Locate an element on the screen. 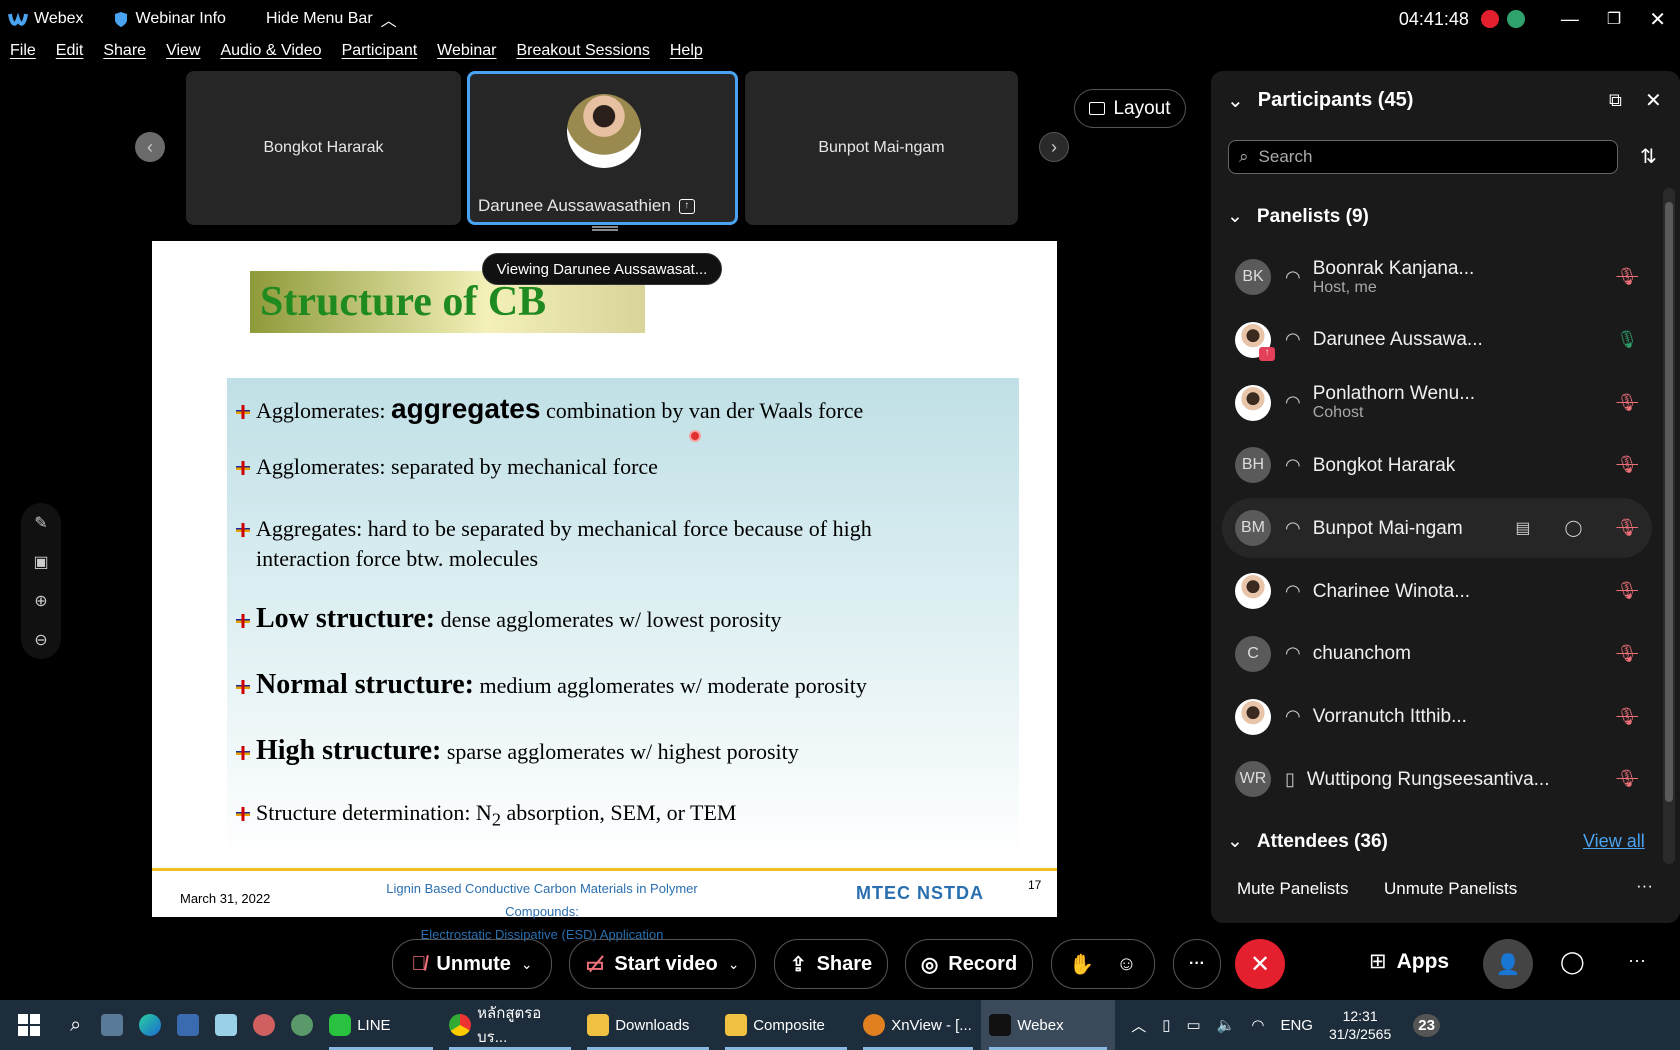  taskbar-line: LINE is located at coordinates (381, 1025).